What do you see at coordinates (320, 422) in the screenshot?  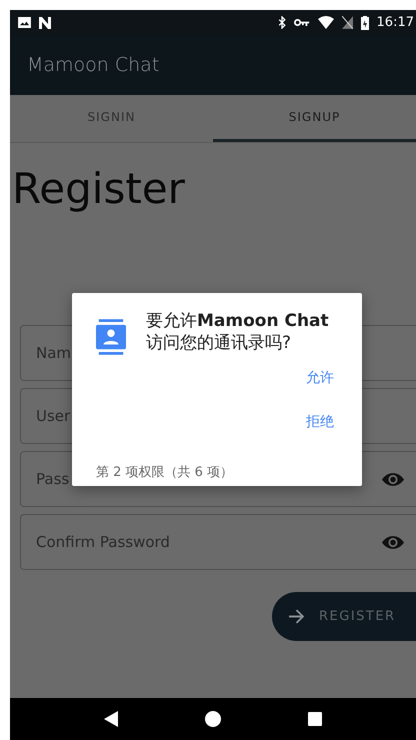 I see `dialog-action: 拒绝` at bounding box center [320, 422].